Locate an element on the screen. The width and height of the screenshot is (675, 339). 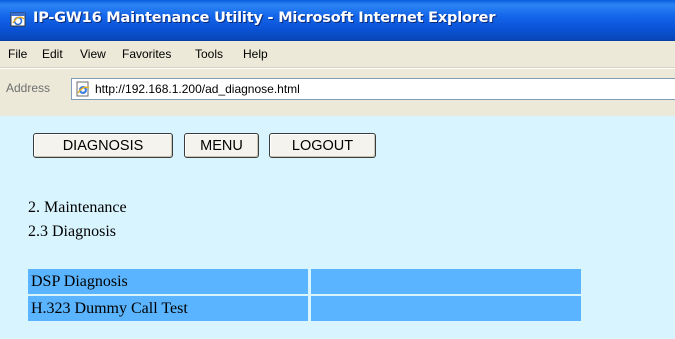
menu-tools: Tools is located at coordinates (209, 54).